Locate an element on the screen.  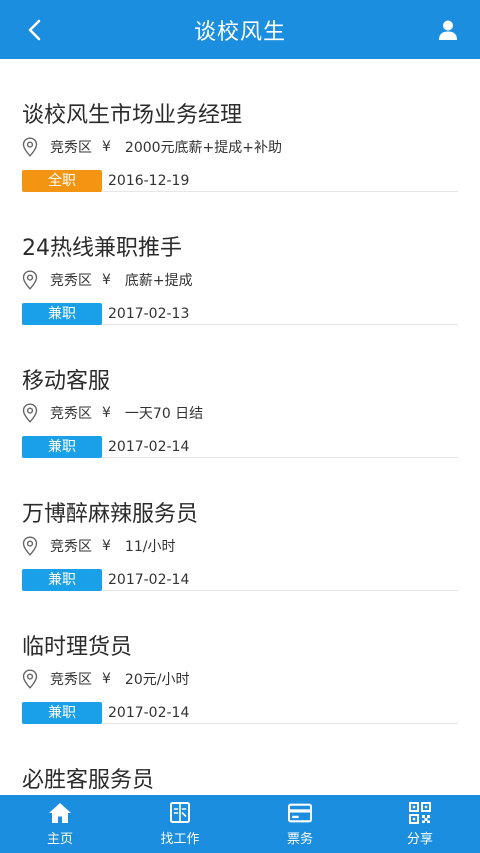
user-icon is located at coordinates (448, 30).